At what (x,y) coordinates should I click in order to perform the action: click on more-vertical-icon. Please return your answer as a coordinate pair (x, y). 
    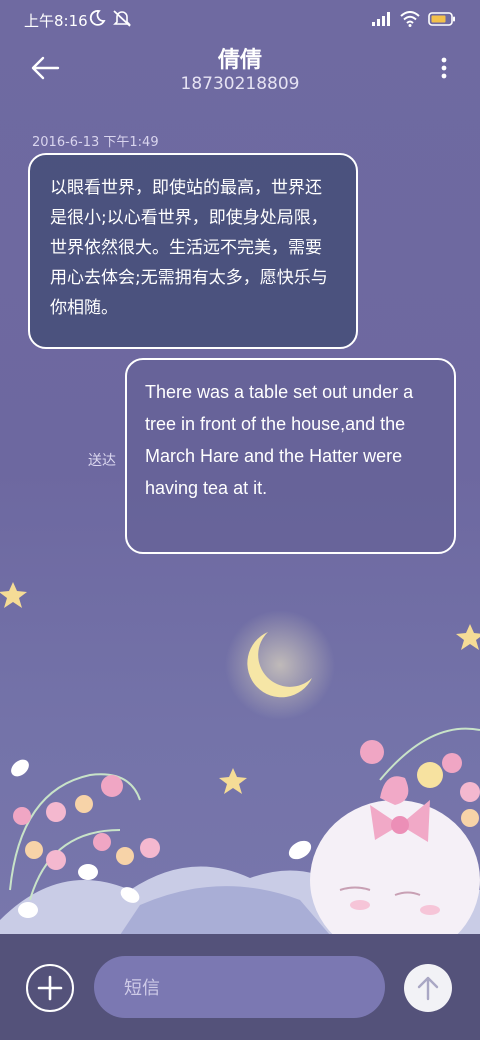
    Looking at the image, I should click on (444, 68).